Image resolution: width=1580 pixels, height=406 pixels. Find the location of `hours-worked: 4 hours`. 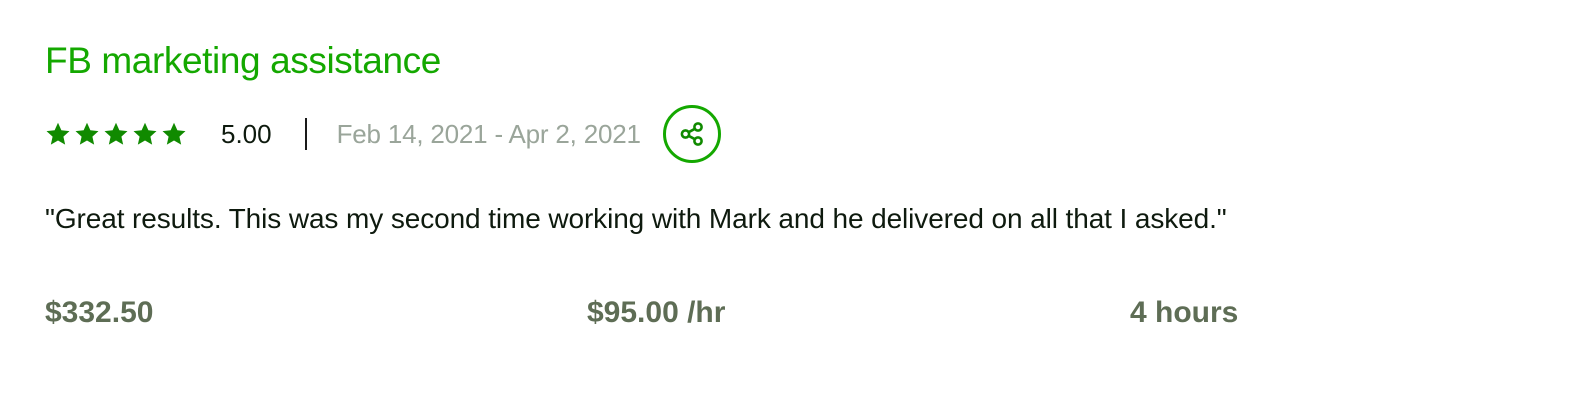

hours-worked: 4 hours is located at coordinates (1184, 312).